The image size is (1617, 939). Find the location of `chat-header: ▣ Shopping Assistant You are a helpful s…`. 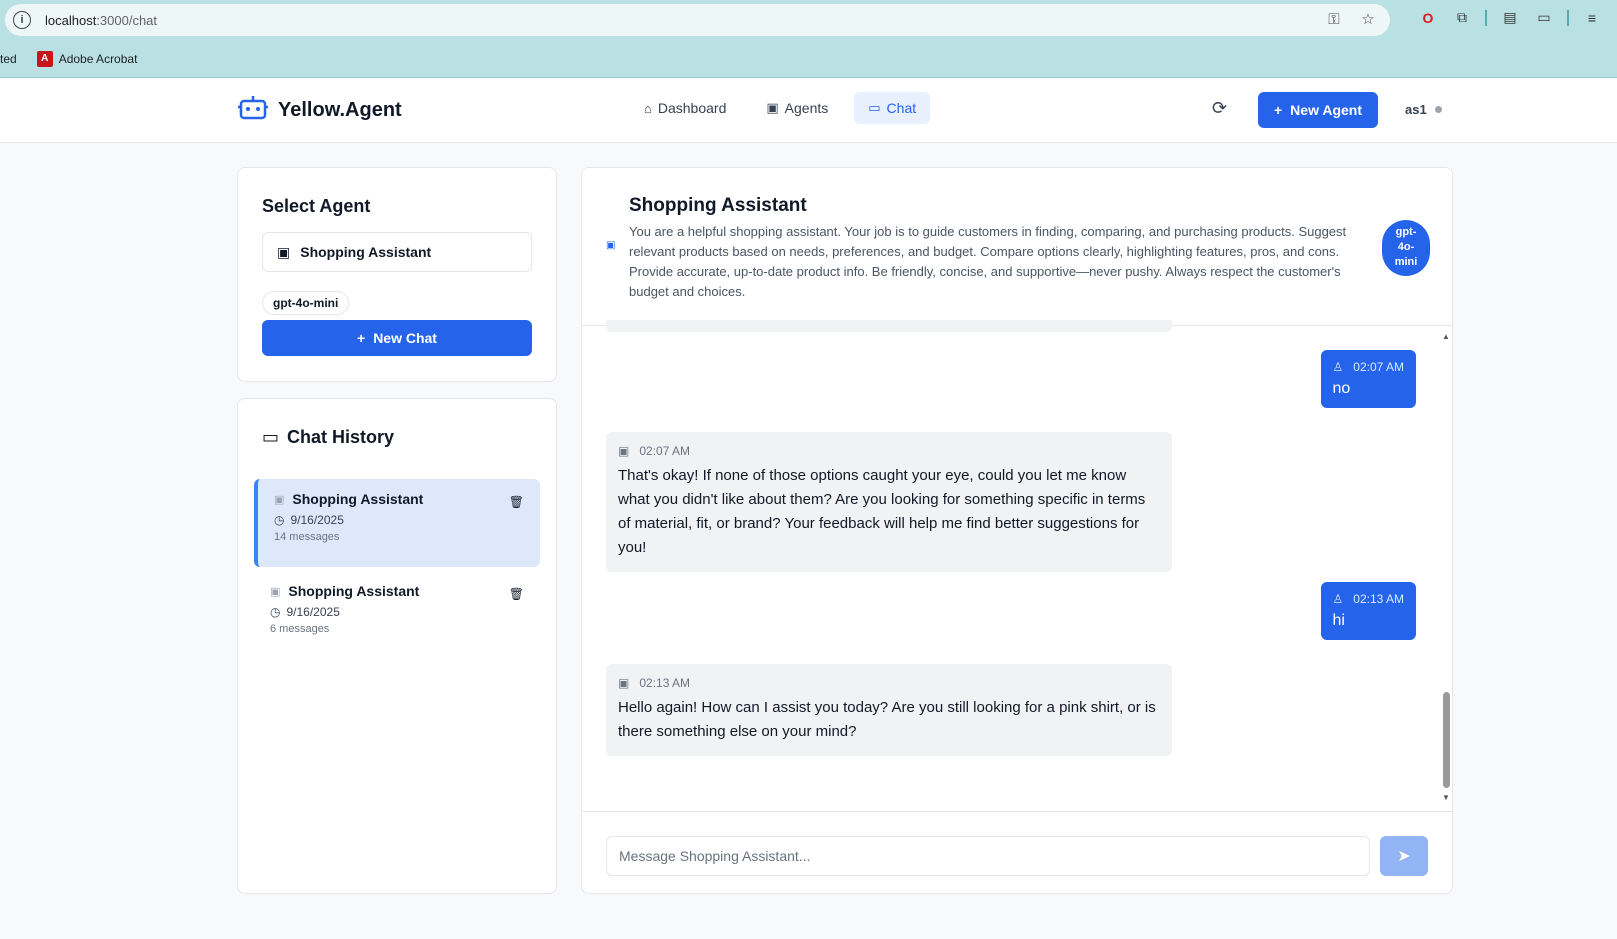

chat-header: ▣ Shopping Assistant You are a helpful s… is located at coordinates (1017, 247).